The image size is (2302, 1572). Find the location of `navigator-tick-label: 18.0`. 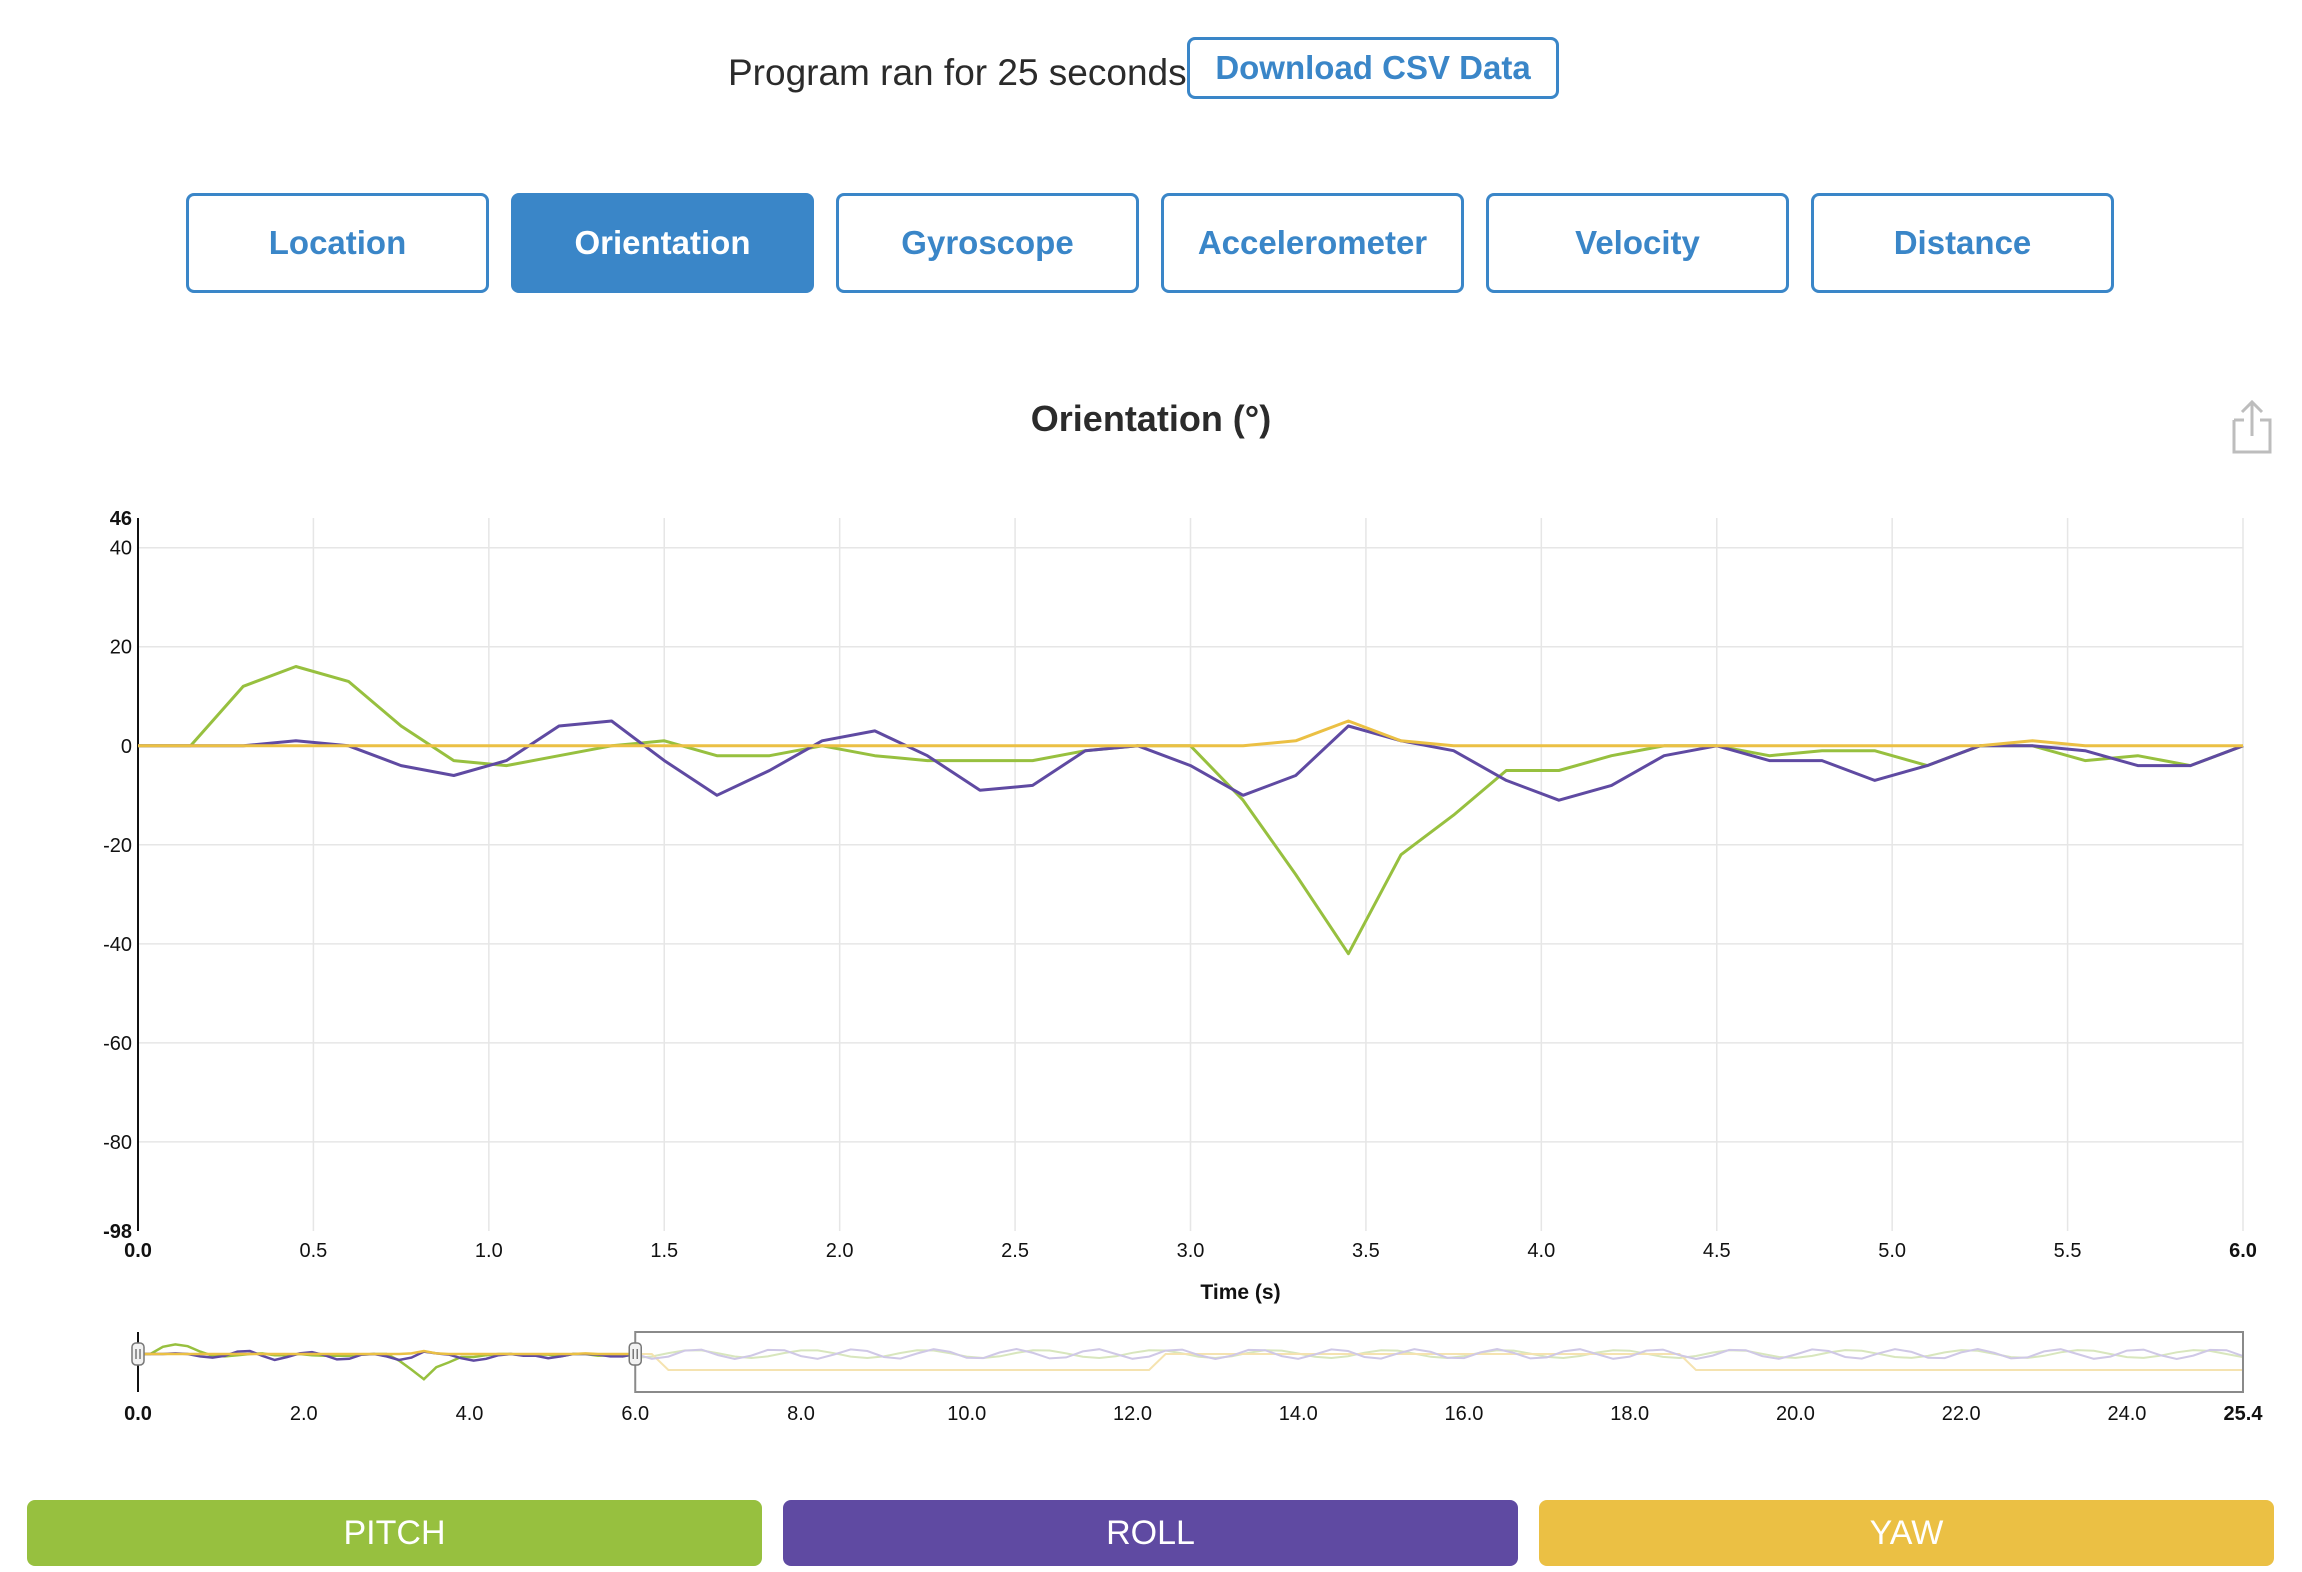

navigator-tick-label: 18.0 is located at coordinates (1629, 1414).